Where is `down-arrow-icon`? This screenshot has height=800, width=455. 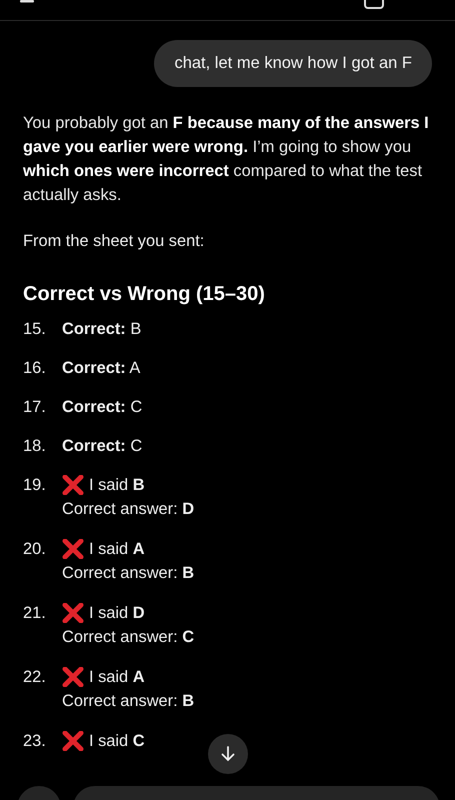
down-arrow-icon is located at coordinates (228, 754).